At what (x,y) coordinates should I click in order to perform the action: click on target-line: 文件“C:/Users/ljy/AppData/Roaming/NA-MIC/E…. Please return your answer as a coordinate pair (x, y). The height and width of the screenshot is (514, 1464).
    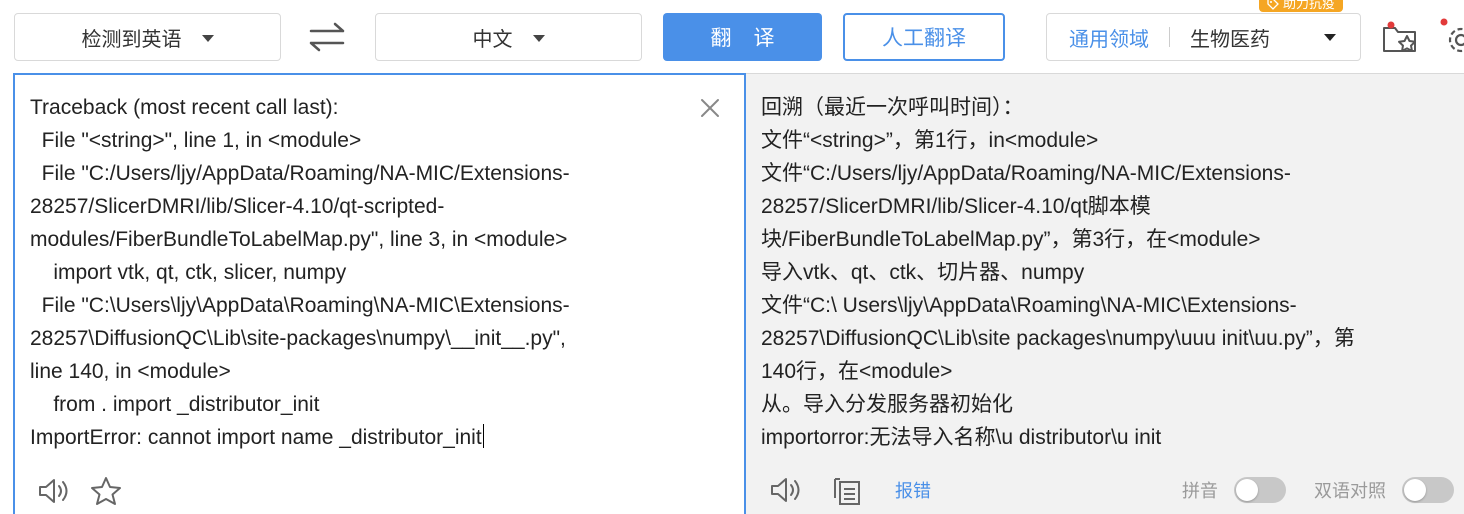
    Looking at the image, I should click on (1026, 173).